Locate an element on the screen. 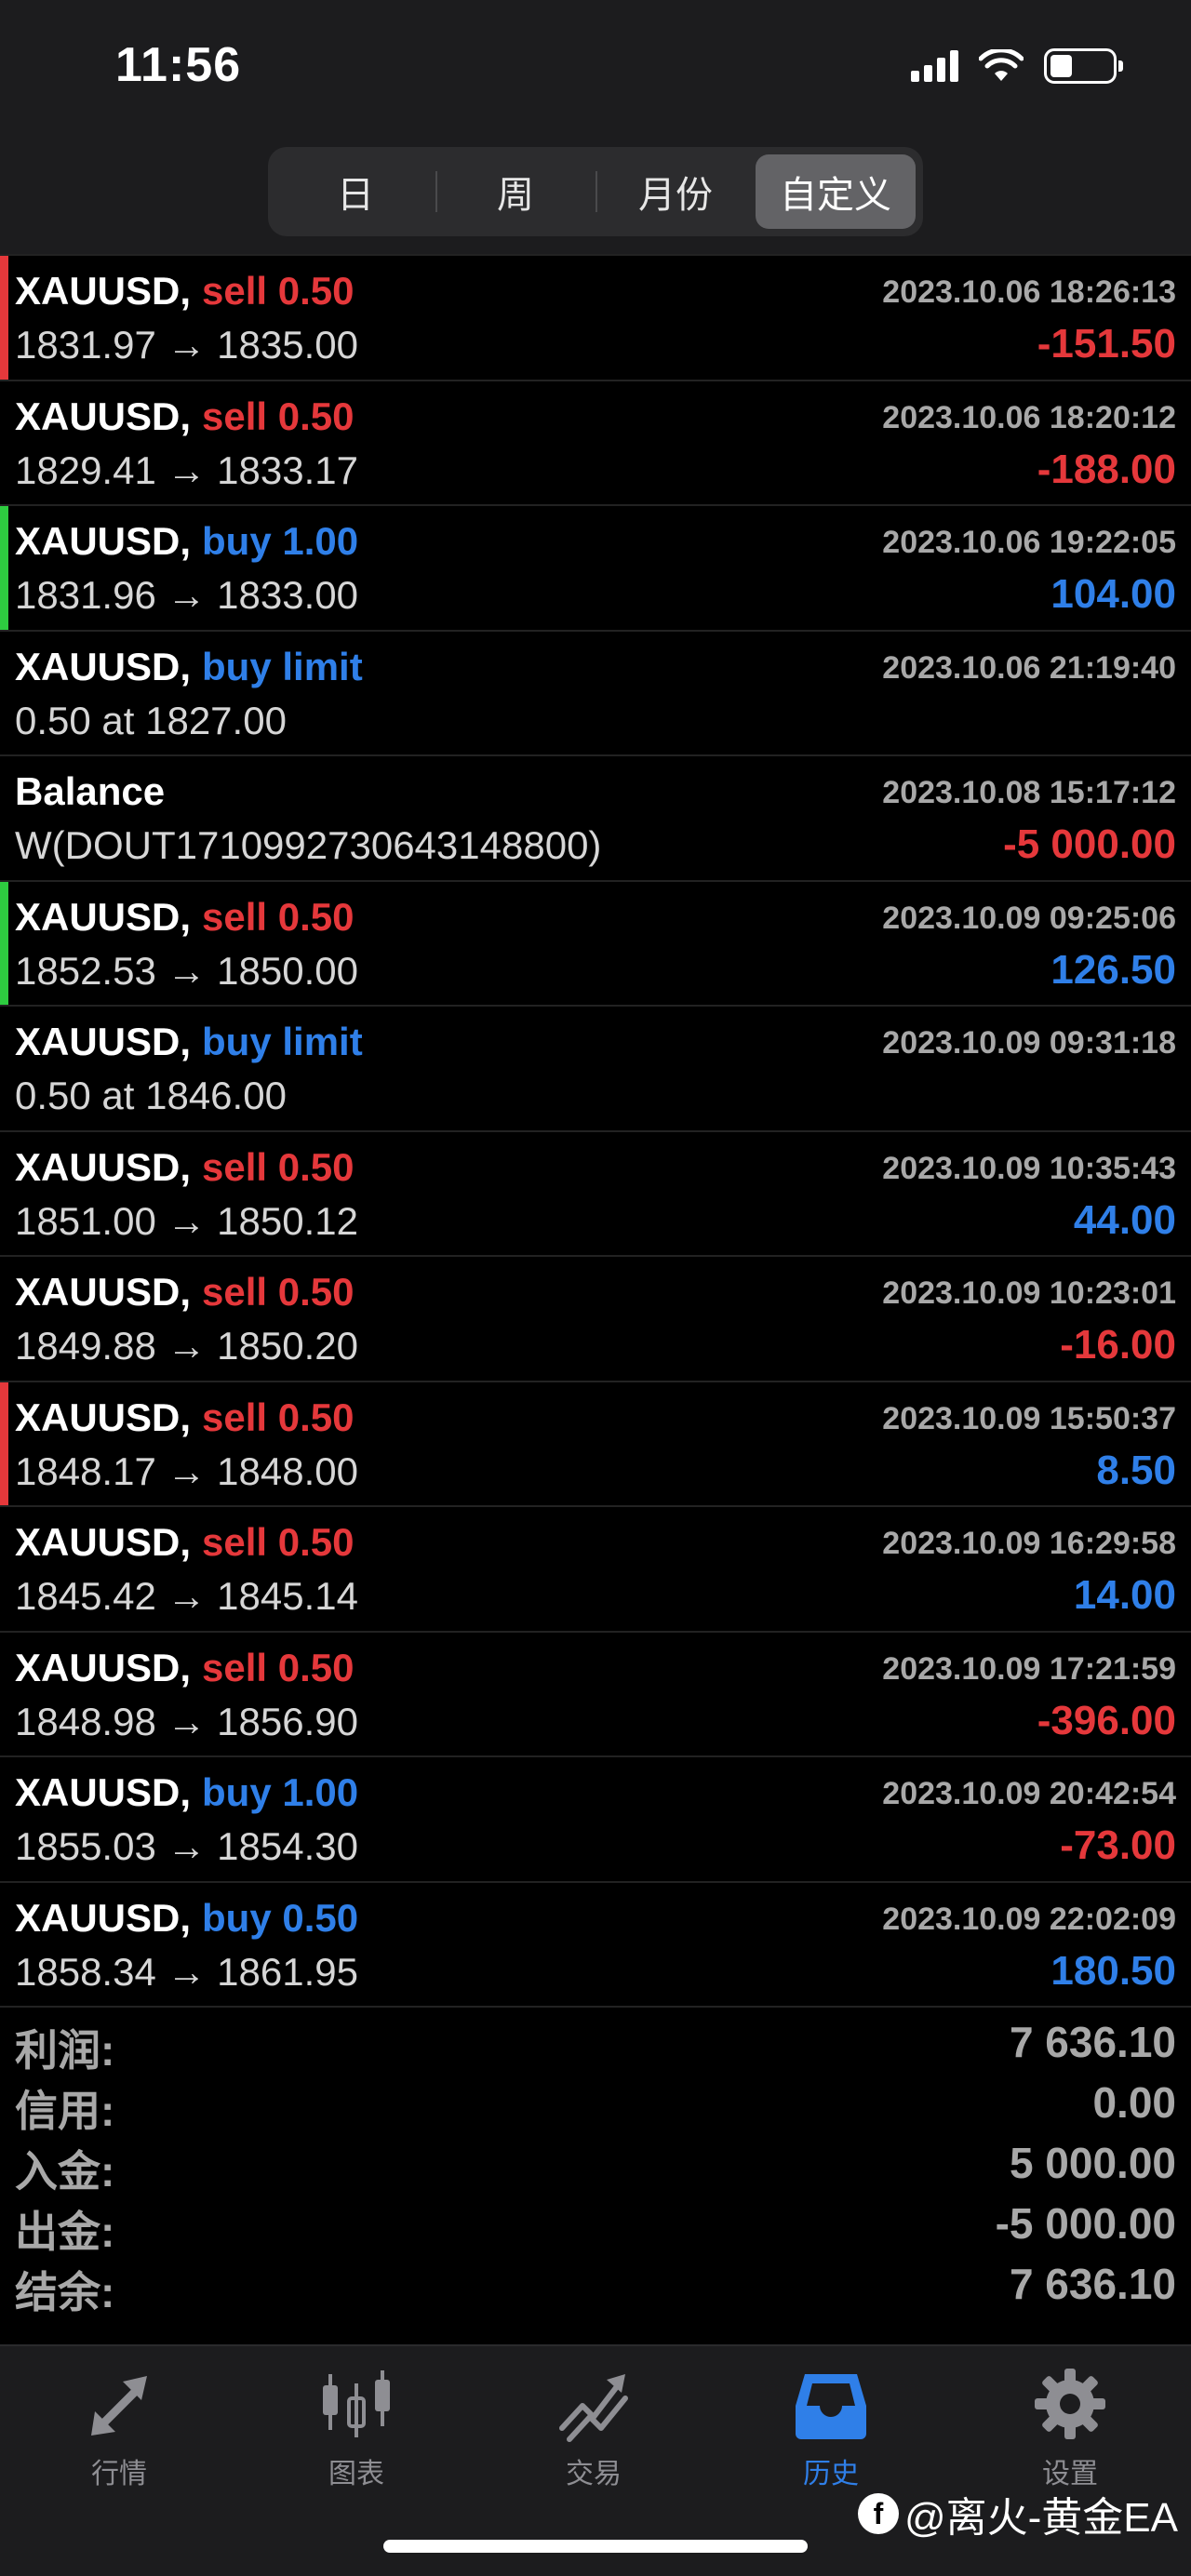 The image size is (1191, 2576). deal-time: 2023.10.09 10:23:01 is located at coordinates (1029, 1293).